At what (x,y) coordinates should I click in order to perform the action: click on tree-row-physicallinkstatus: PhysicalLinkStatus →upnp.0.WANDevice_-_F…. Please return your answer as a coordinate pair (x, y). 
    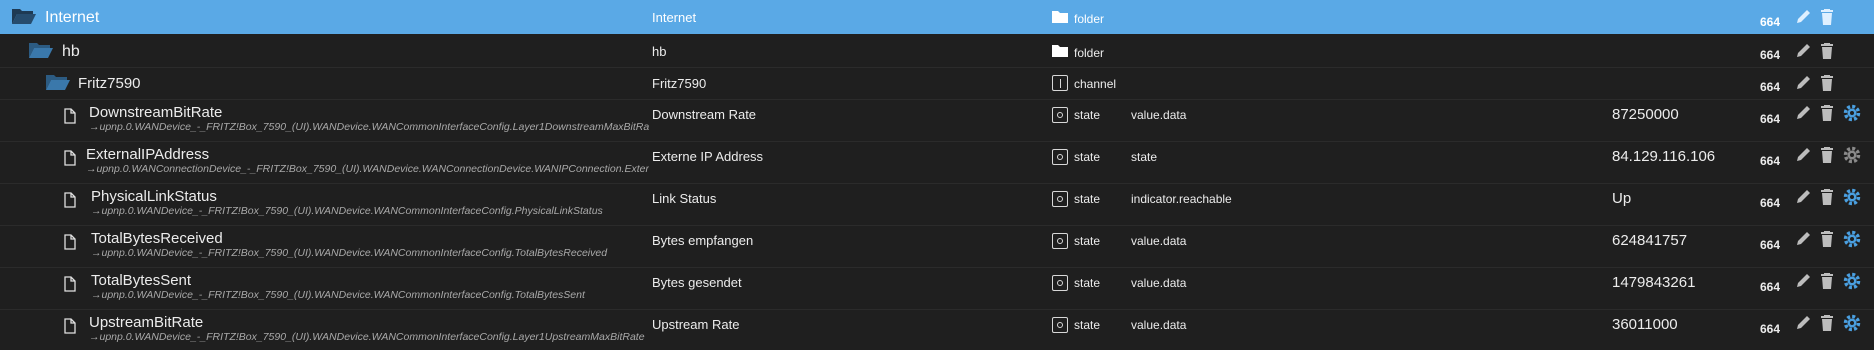
    Looking at the image, I should click on (937, 205).